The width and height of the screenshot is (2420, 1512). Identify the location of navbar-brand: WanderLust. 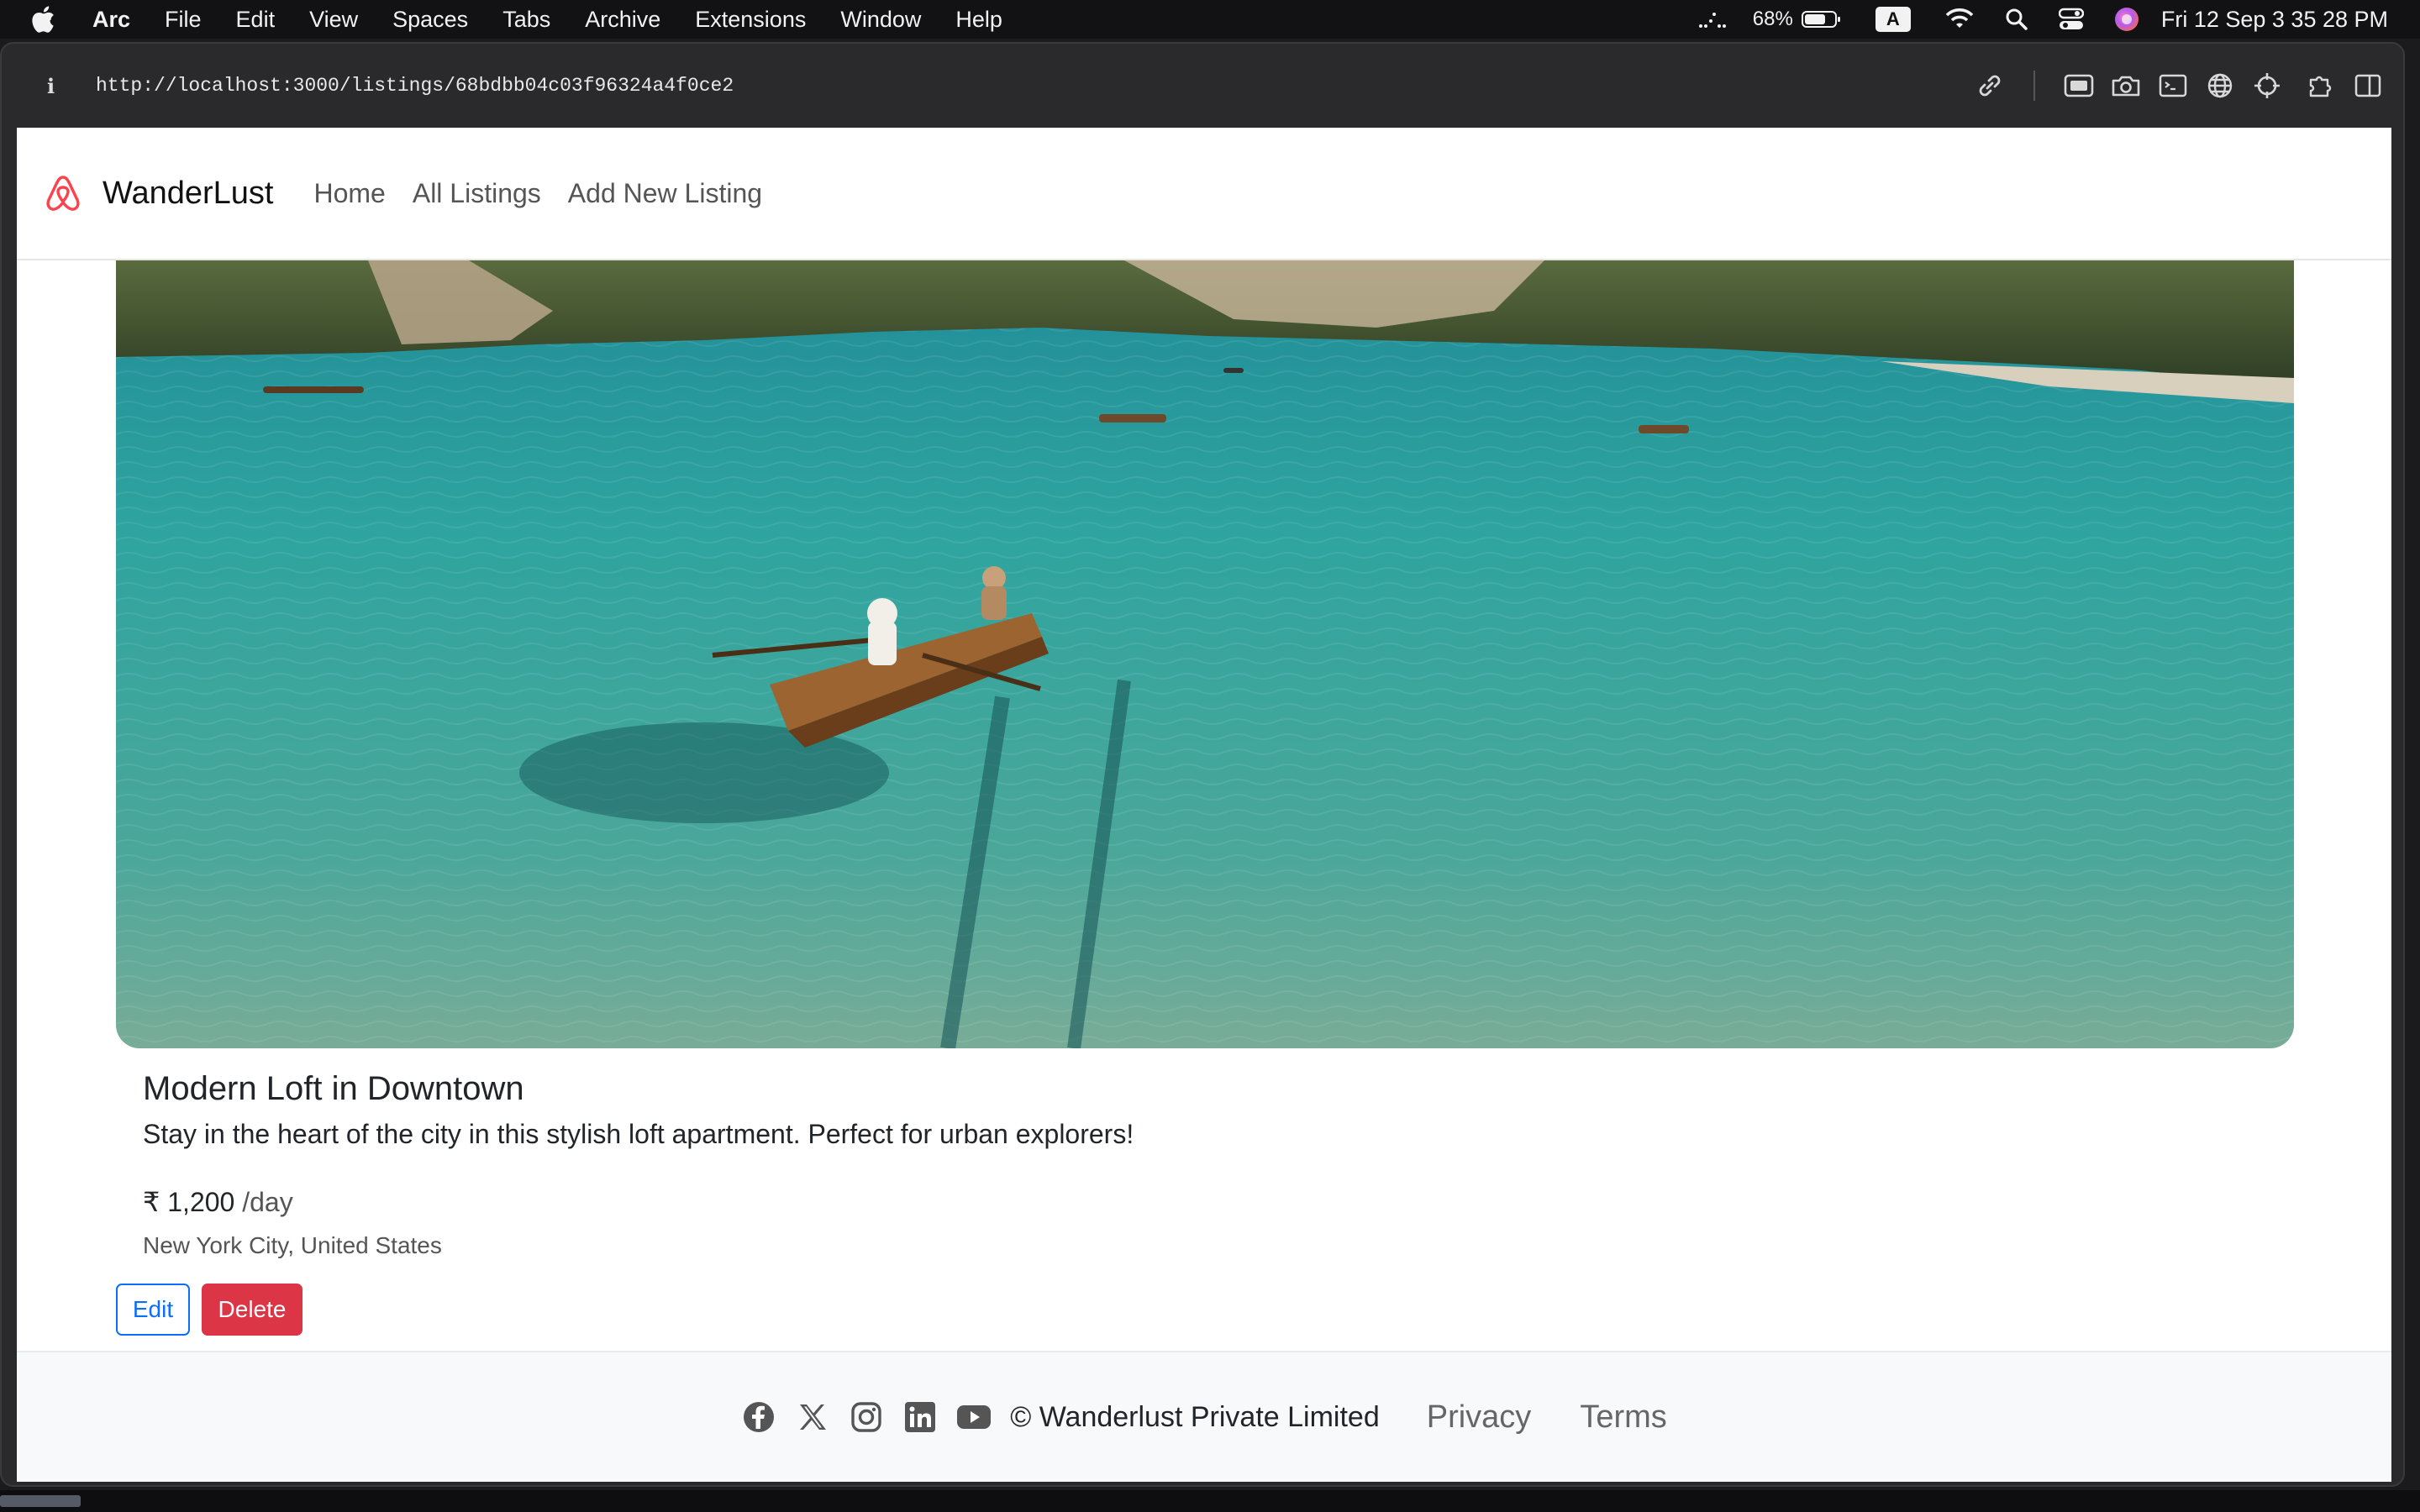
(188, 194).